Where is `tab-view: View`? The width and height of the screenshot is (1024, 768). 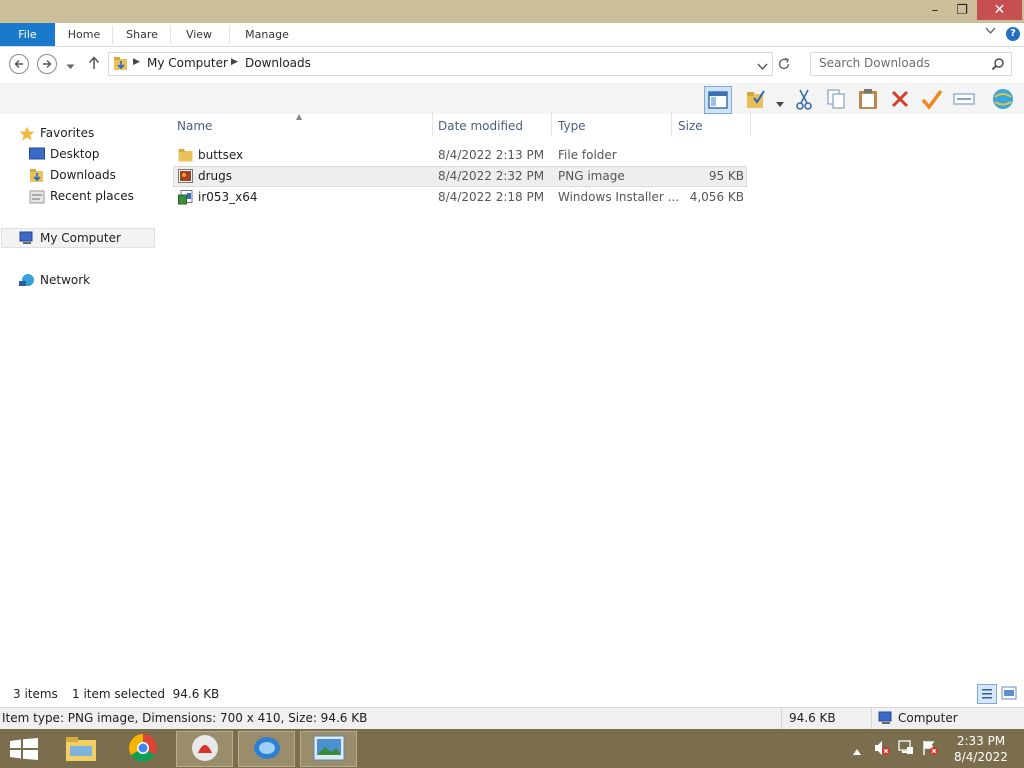 tab-view: View is located at coordinates (199, 34).